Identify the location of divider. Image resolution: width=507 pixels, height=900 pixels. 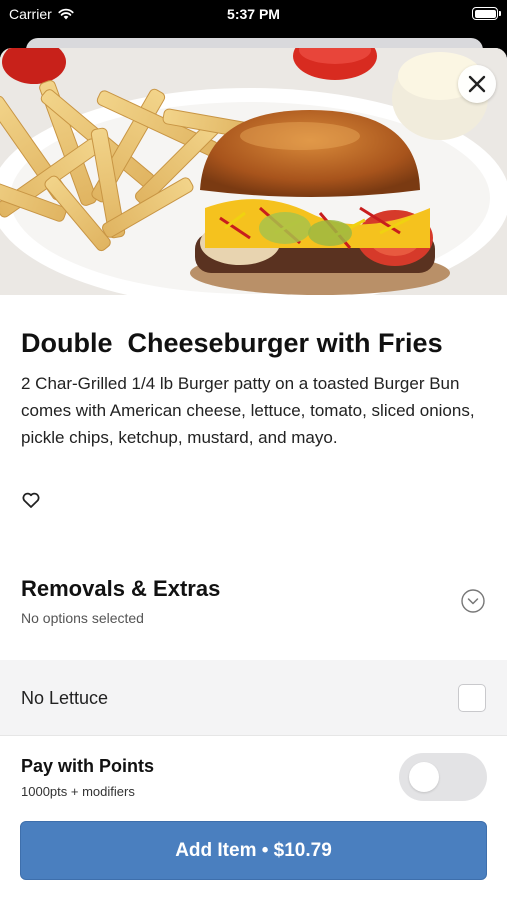
(253, 735).